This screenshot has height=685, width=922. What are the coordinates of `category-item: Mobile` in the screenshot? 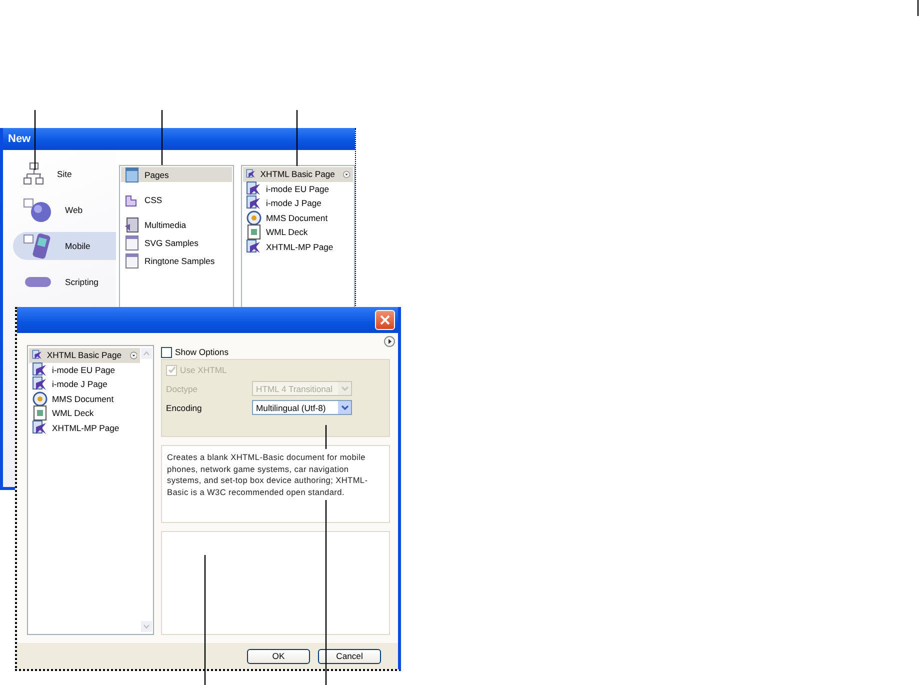 It's located at (64, 246).